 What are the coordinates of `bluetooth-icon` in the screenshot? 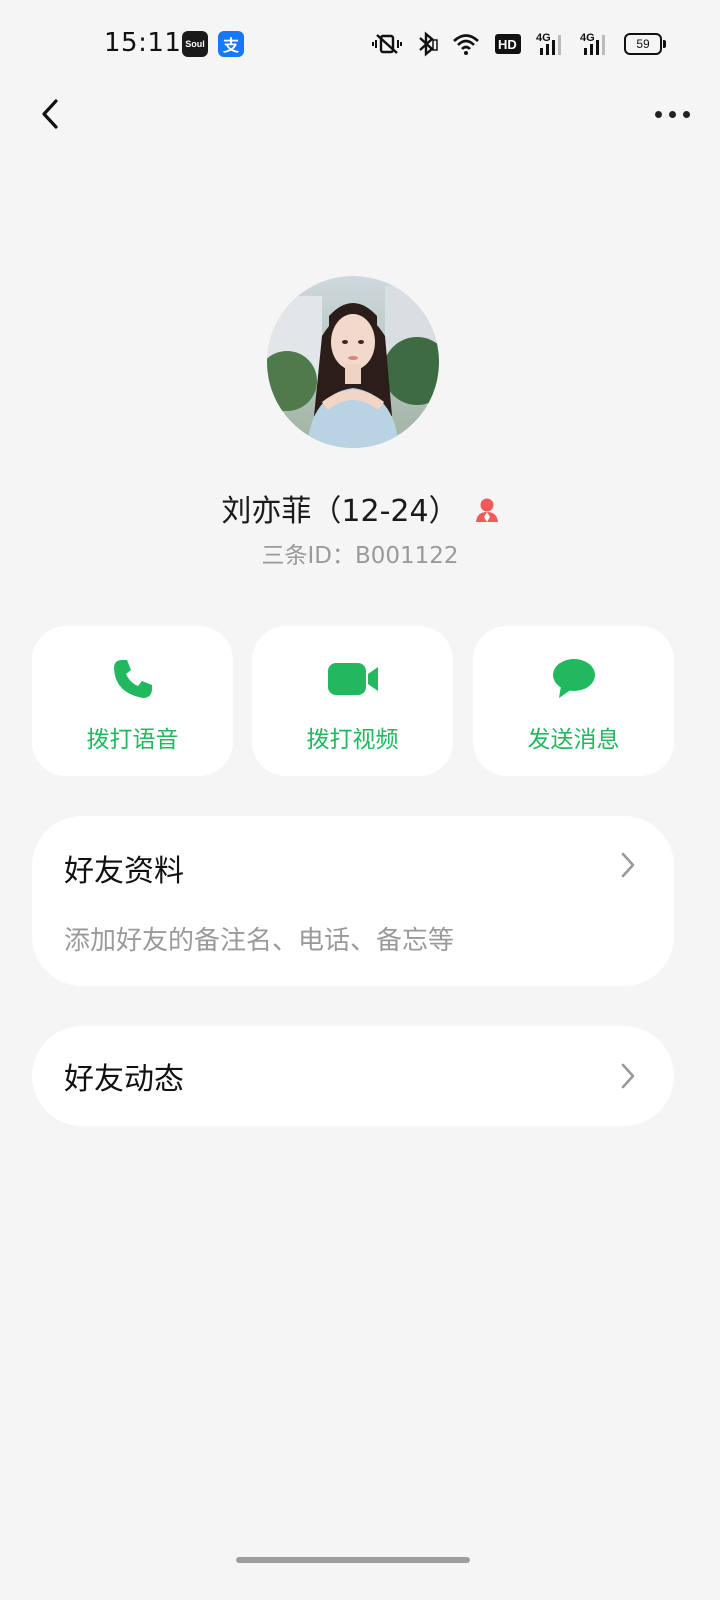 It's located at (428, 44).